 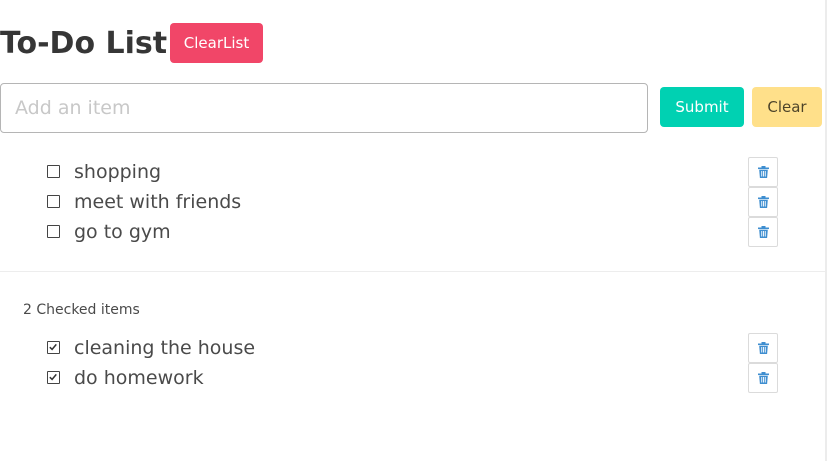 I want to click on clear-button: Clear, so click(x=787, y=107).